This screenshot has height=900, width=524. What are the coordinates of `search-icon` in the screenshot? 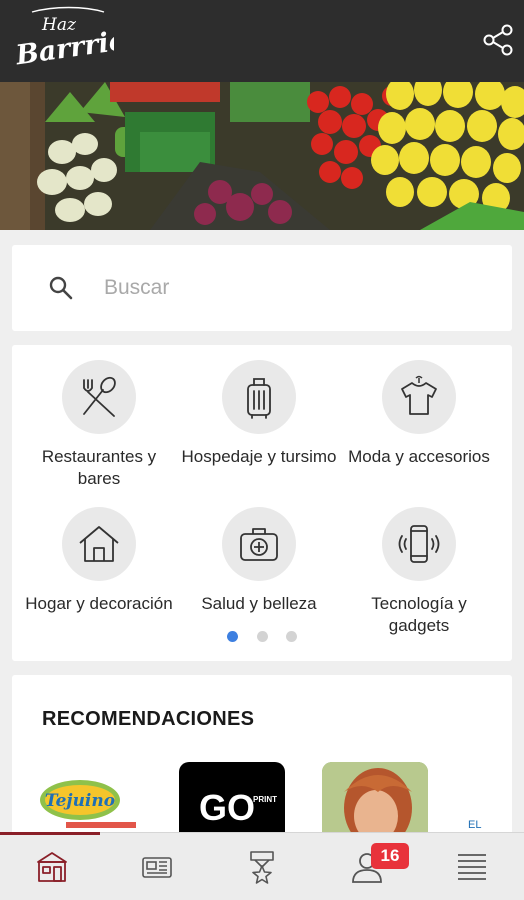 It's located at (61, 288).